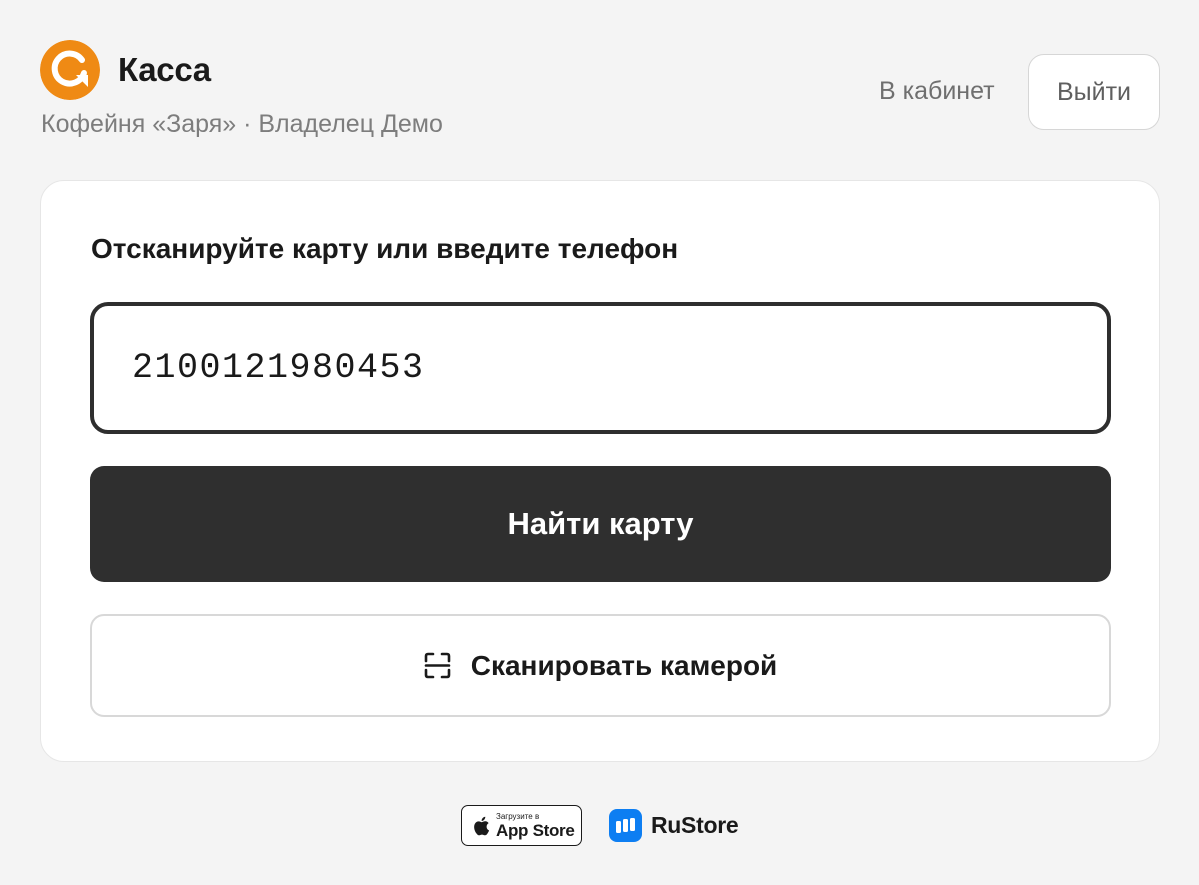 This screenshot has width=1199, height=885. What do you see at coordinates (70, 70) in the screenshot?
I see `refresh-arrow-circle-icon` at bounding box center [70, 70].